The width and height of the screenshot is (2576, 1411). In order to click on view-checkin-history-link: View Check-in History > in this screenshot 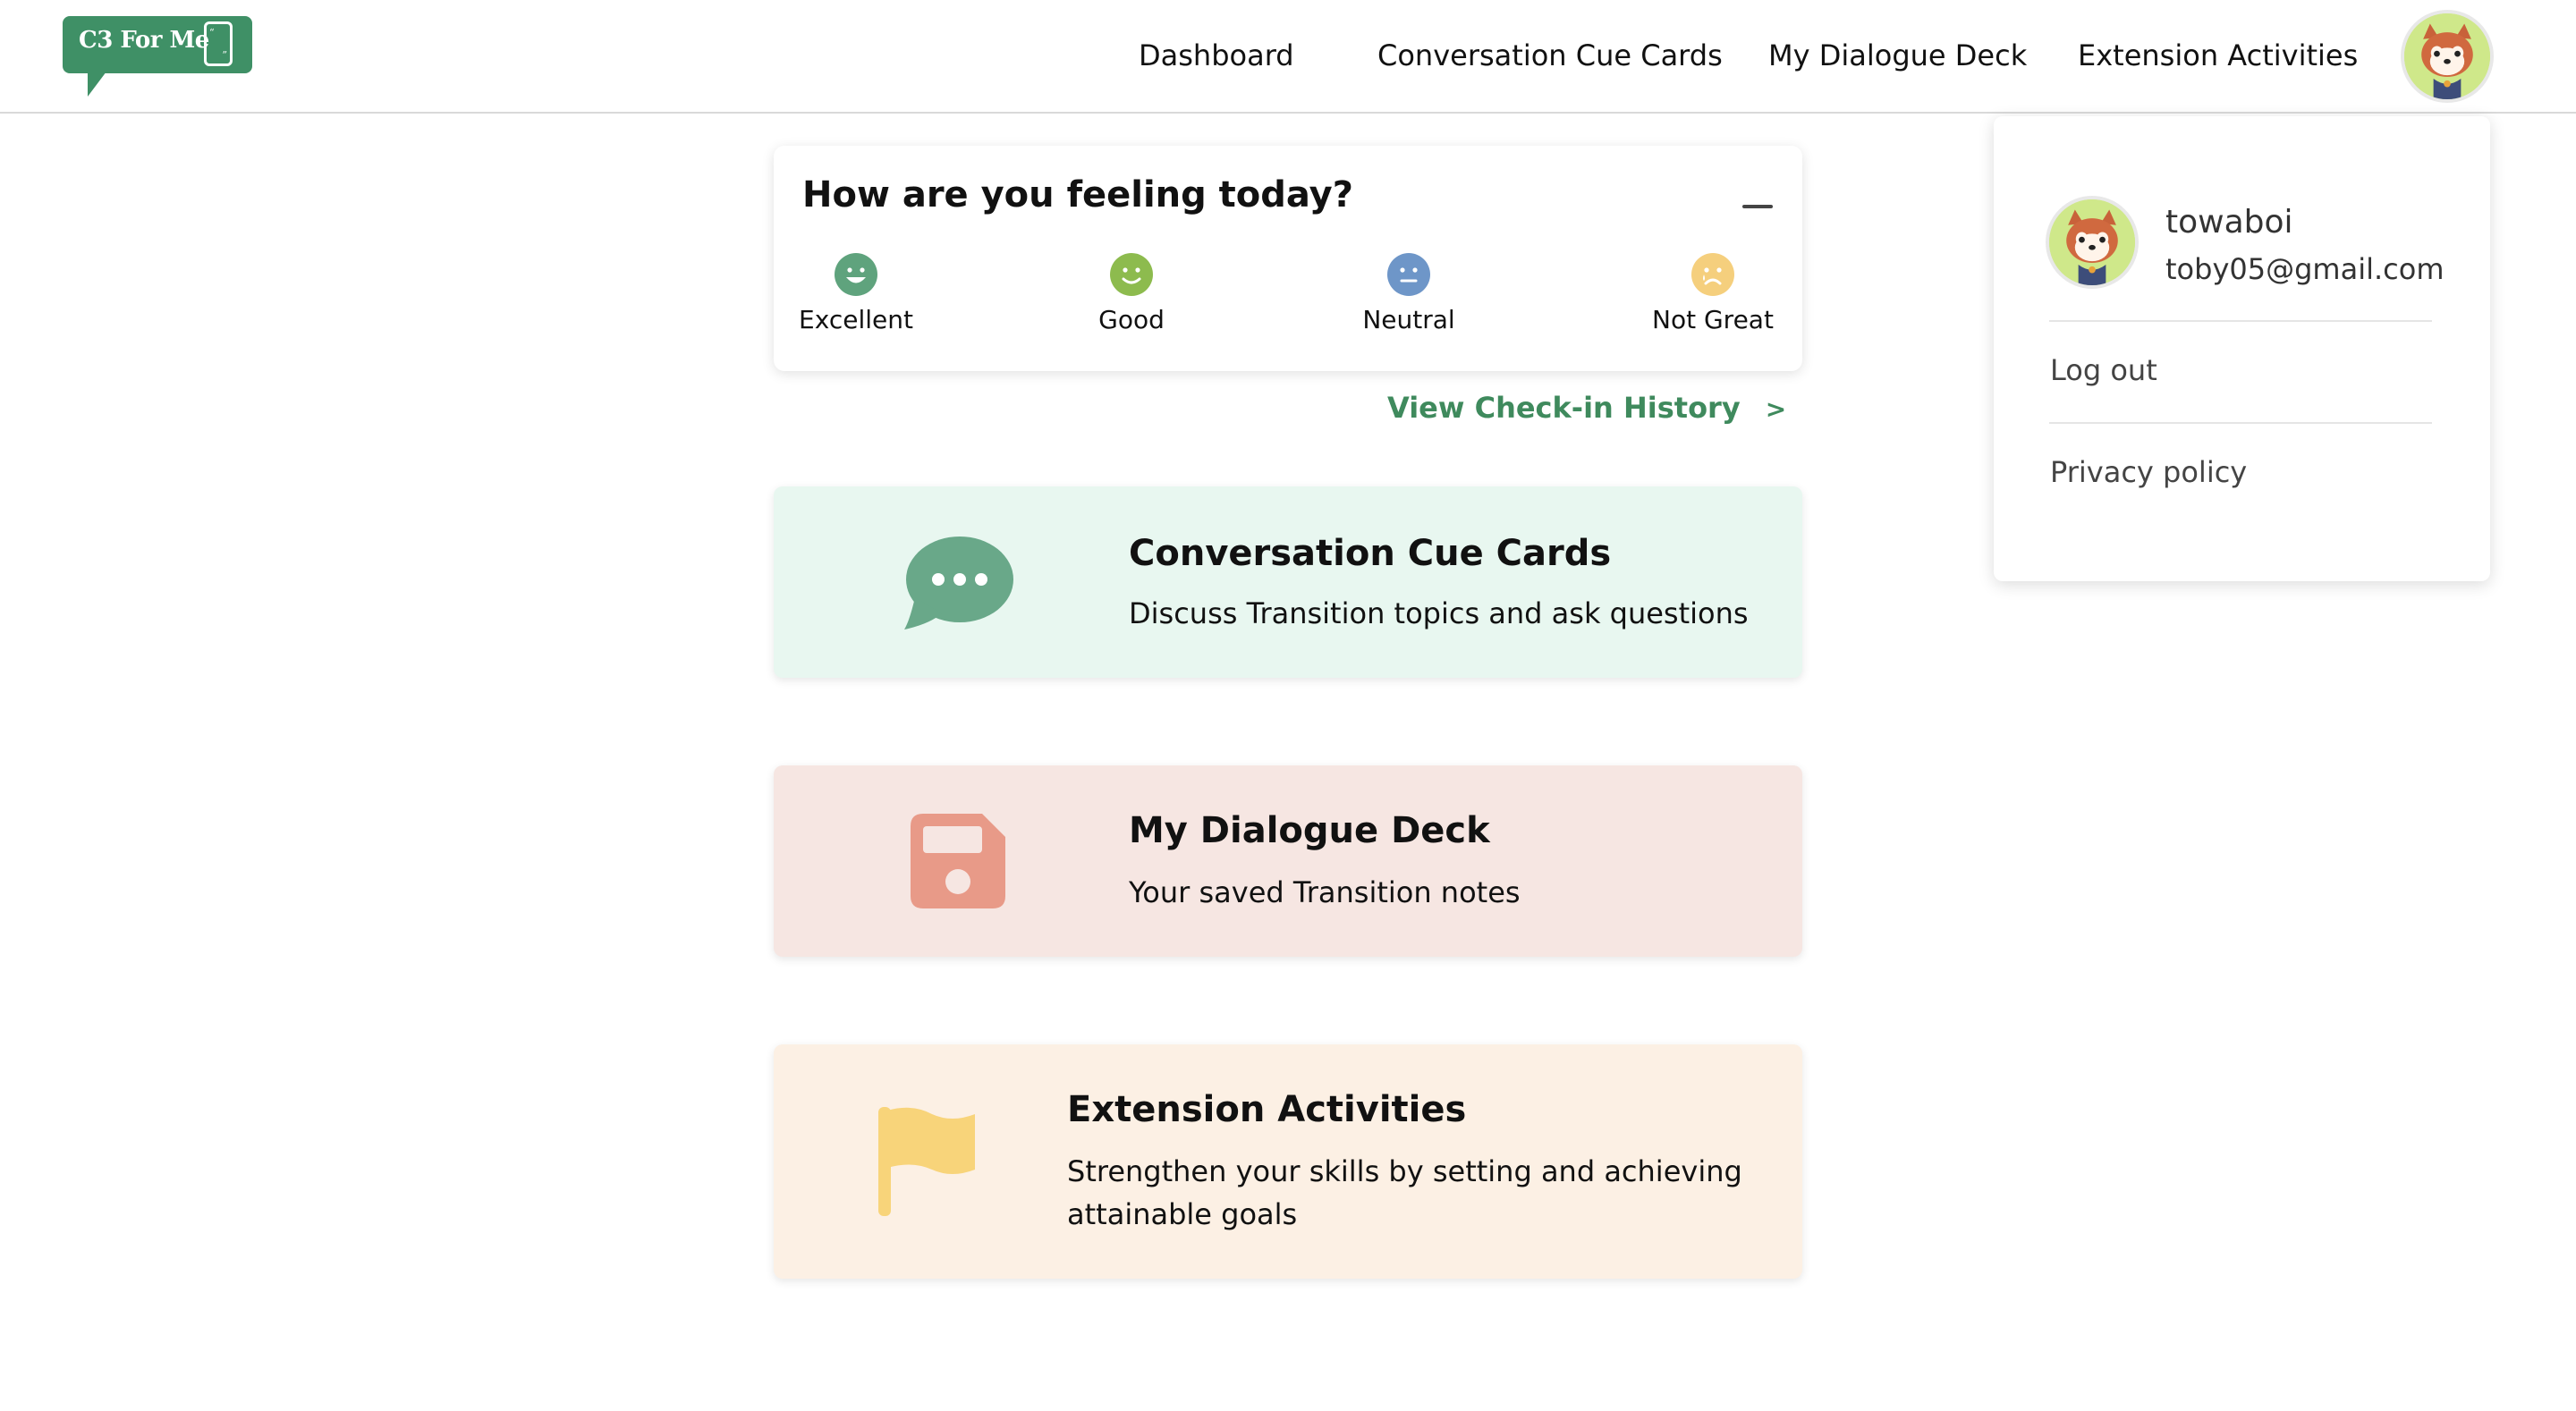, I will do `click(1586, 408)`.